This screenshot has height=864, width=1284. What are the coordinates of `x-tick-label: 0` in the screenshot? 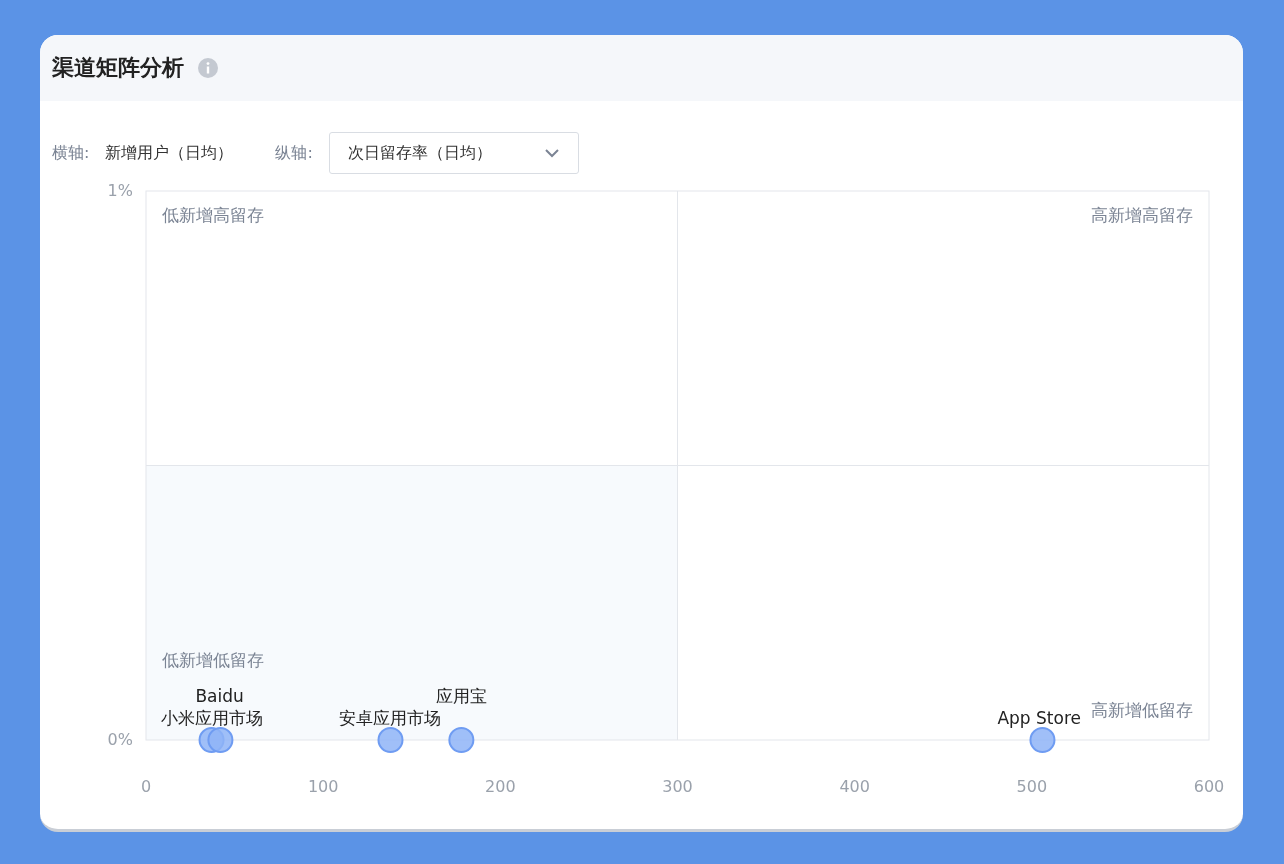 It's located at (146, 785).